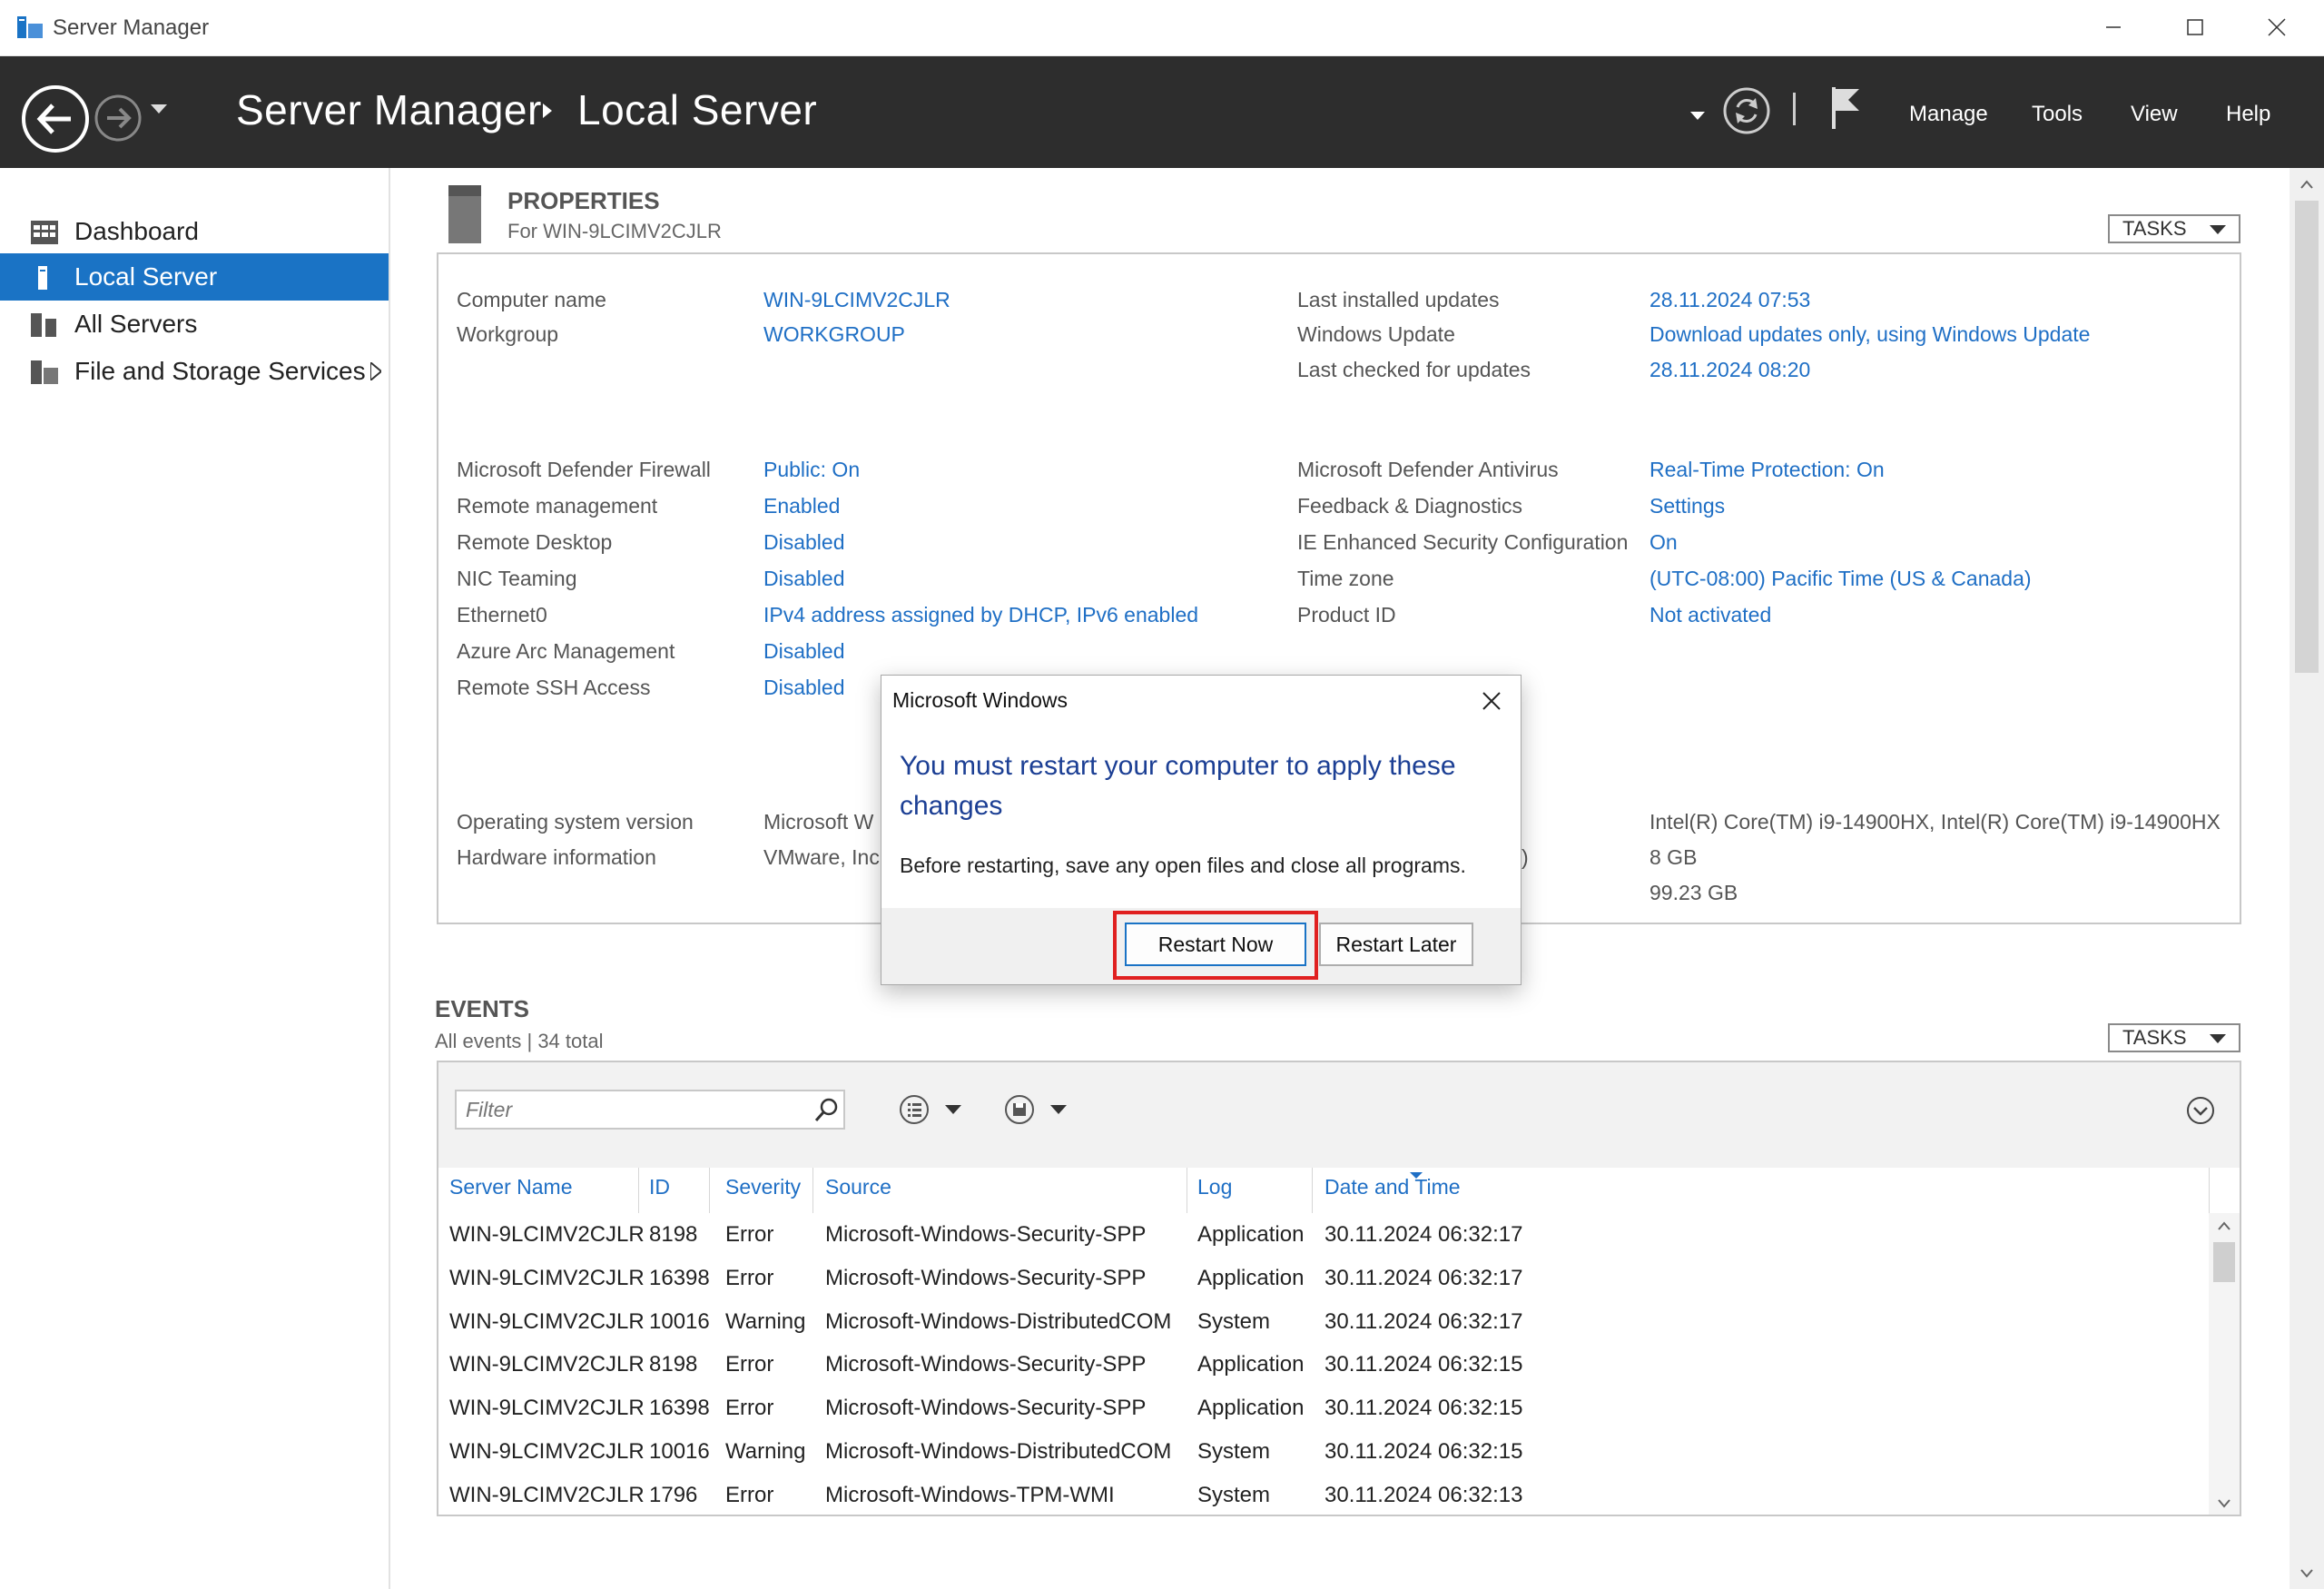 The height and width of the screenshot is (1589, 2324). I want to click on forward-arrow-icon, so click(118, 118).